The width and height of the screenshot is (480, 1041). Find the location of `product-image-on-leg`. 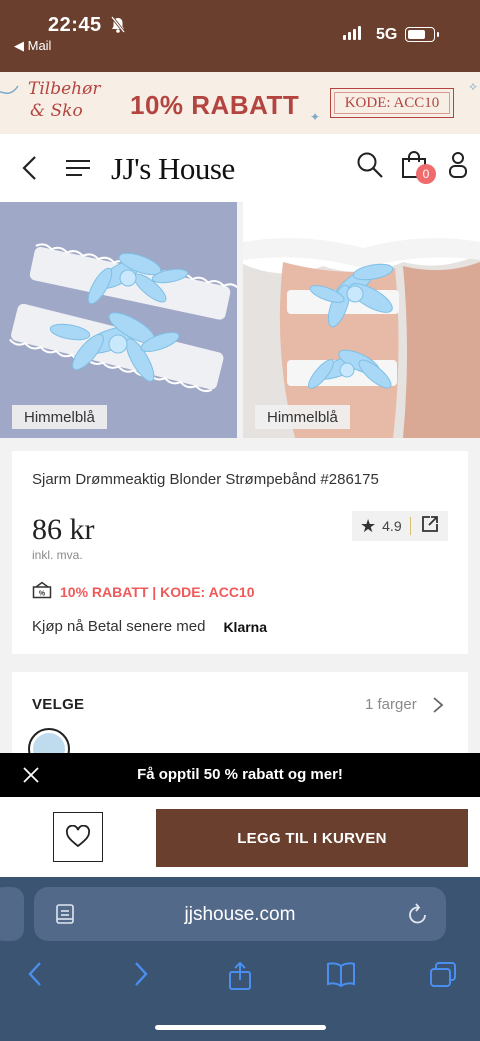

product-image-on-leg is located at coordinates (361, 320).